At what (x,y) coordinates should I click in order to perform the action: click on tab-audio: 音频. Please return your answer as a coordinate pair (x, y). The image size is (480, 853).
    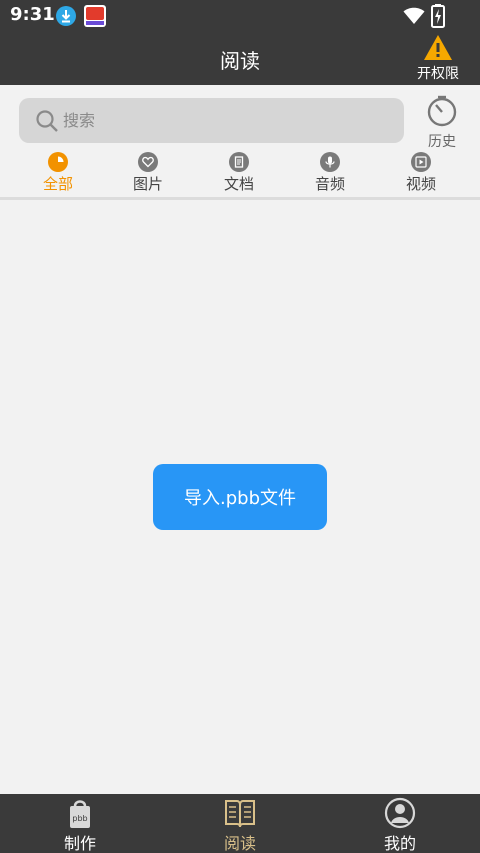
    Looking at the image, I should click on (330, 173).